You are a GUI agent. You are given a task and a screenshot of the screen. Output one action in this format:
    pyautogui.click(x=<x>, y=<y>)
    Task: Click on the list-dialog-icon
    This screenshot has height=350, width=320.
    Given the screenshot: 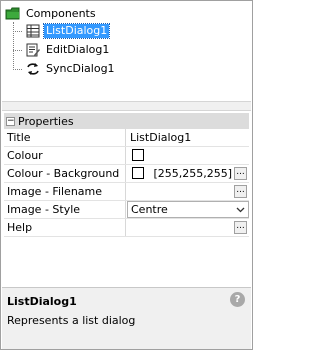 What is the action you would take?
    pyautogui.click(x=33, y=31)
    